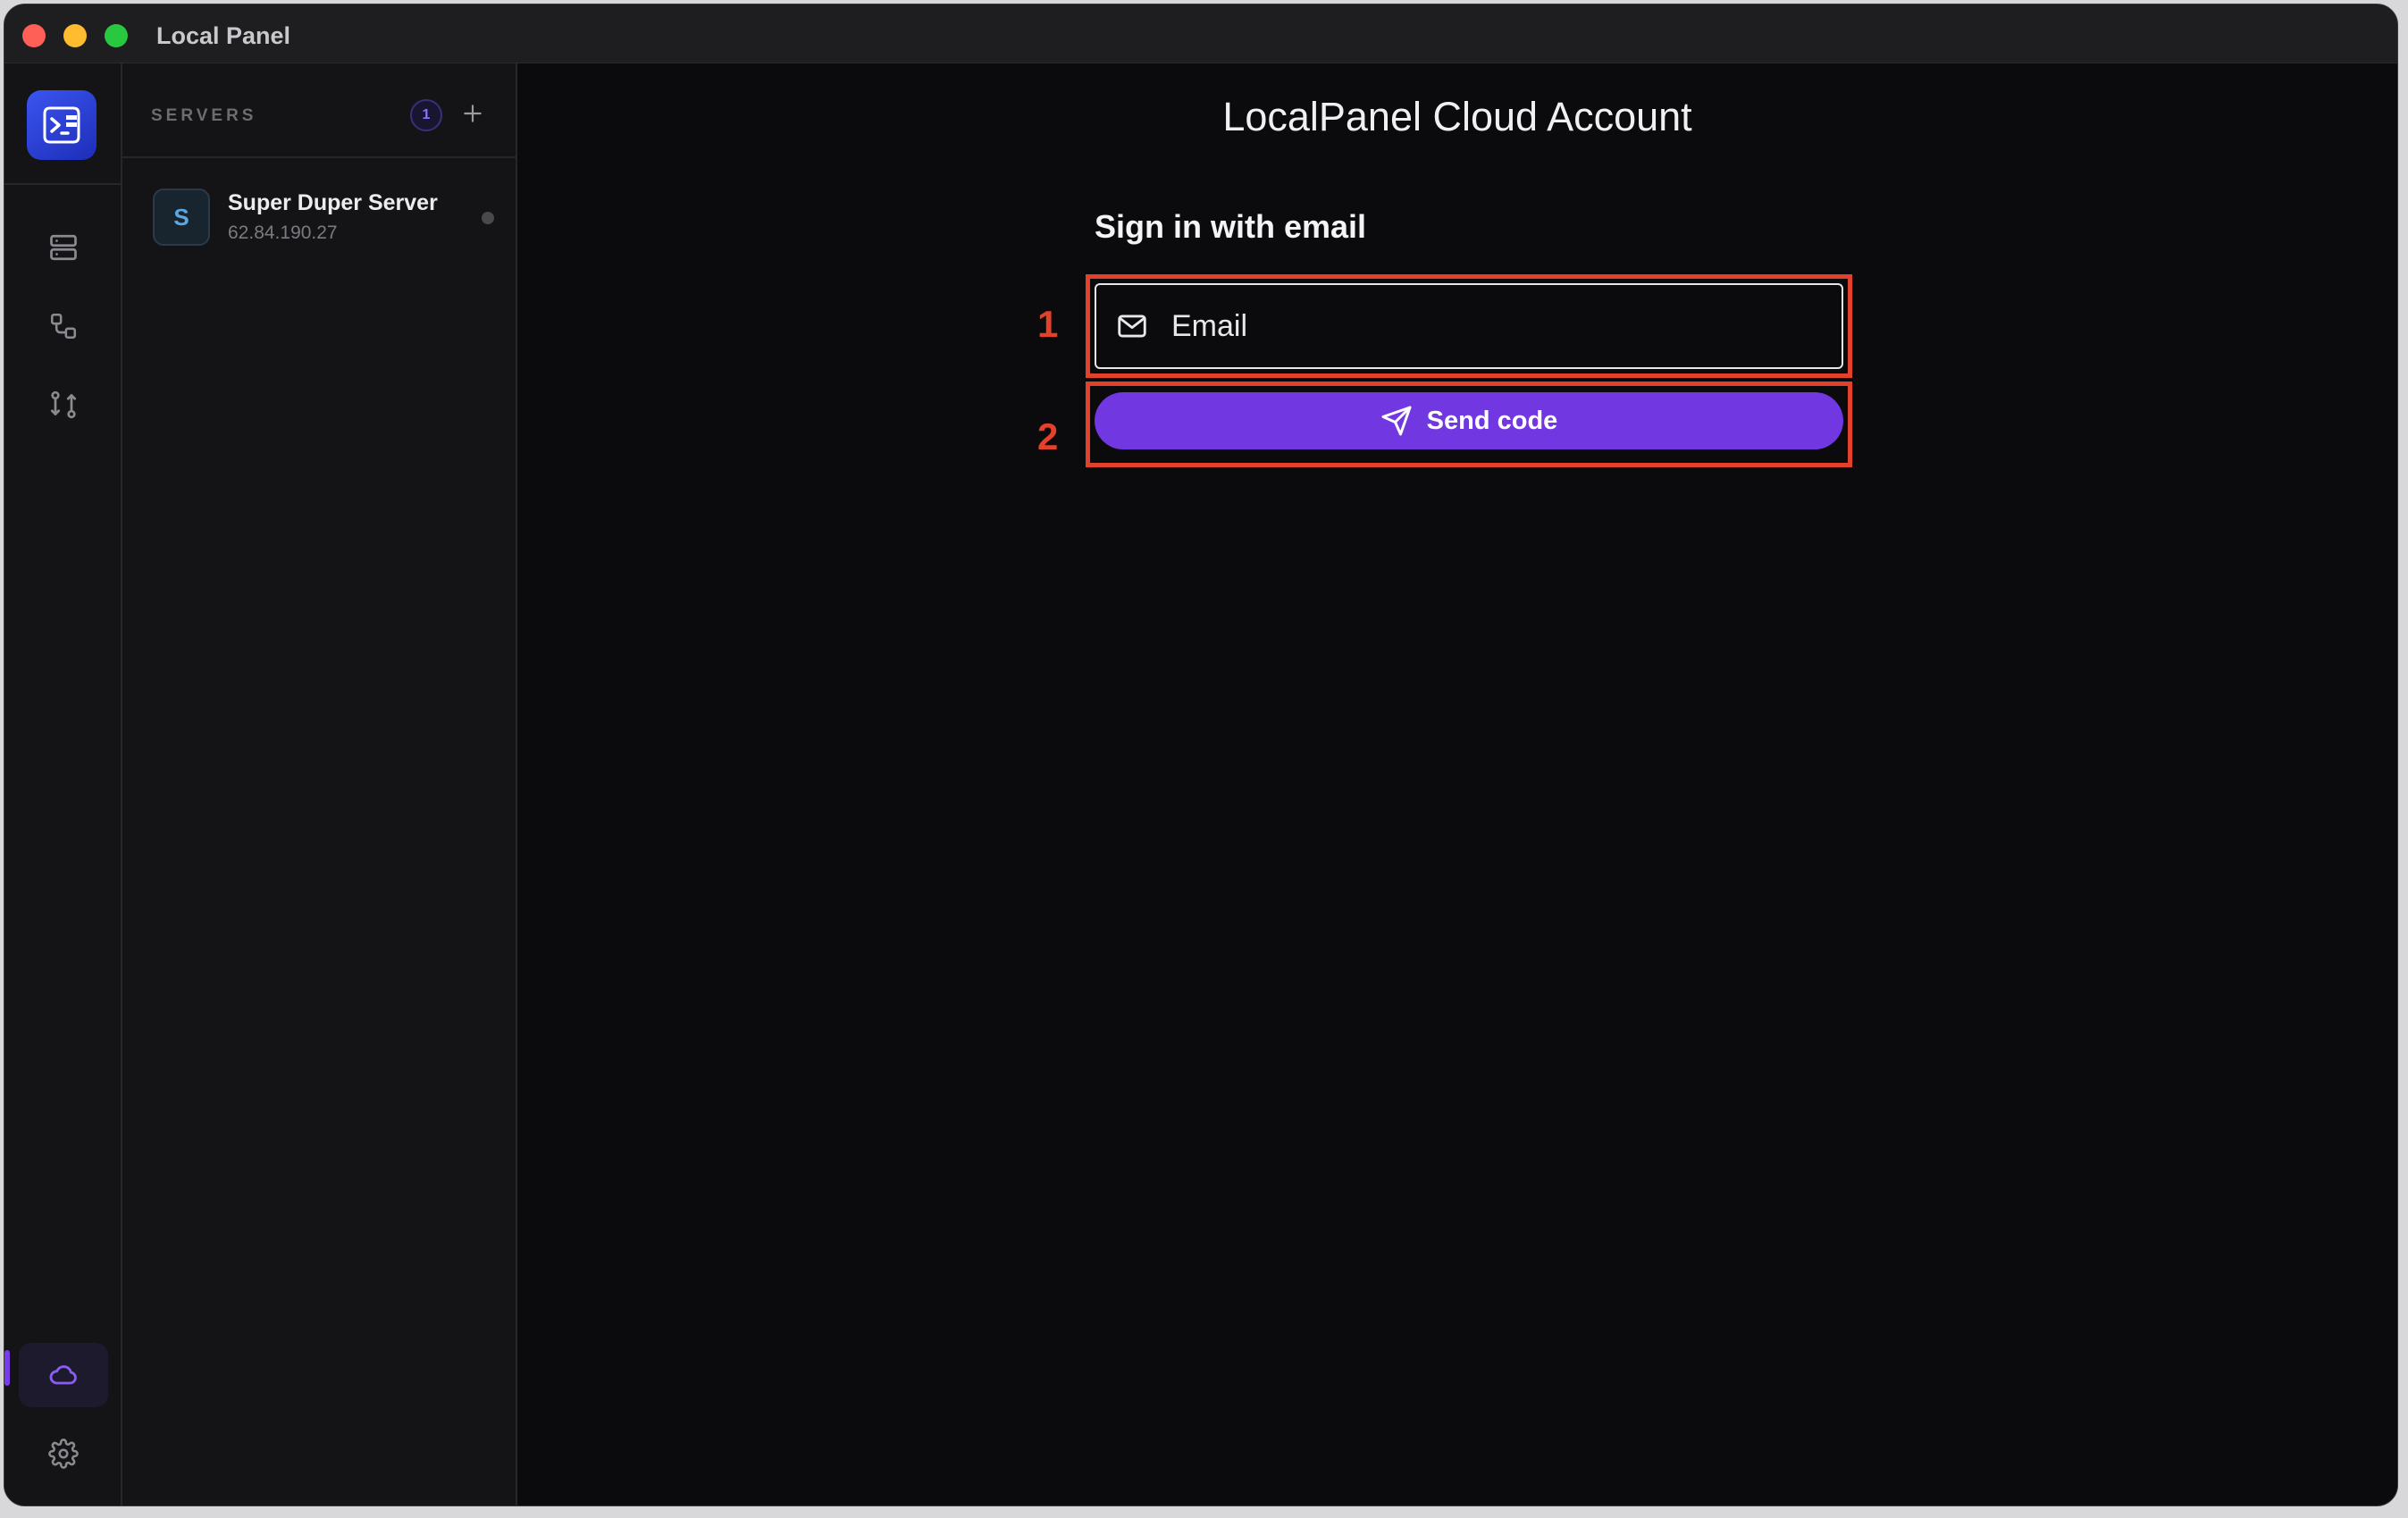  I want to click on workflows-nav-button, so click(63, 326).